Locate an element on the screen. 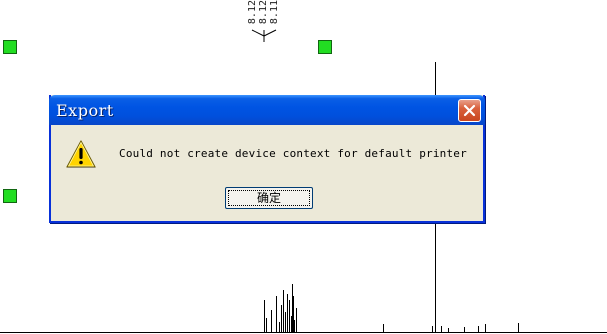 The height and width of the screenshot is (334, 607). peak-label-group: 8.12 8.12 8.11 is located at coordinates (266, 22).